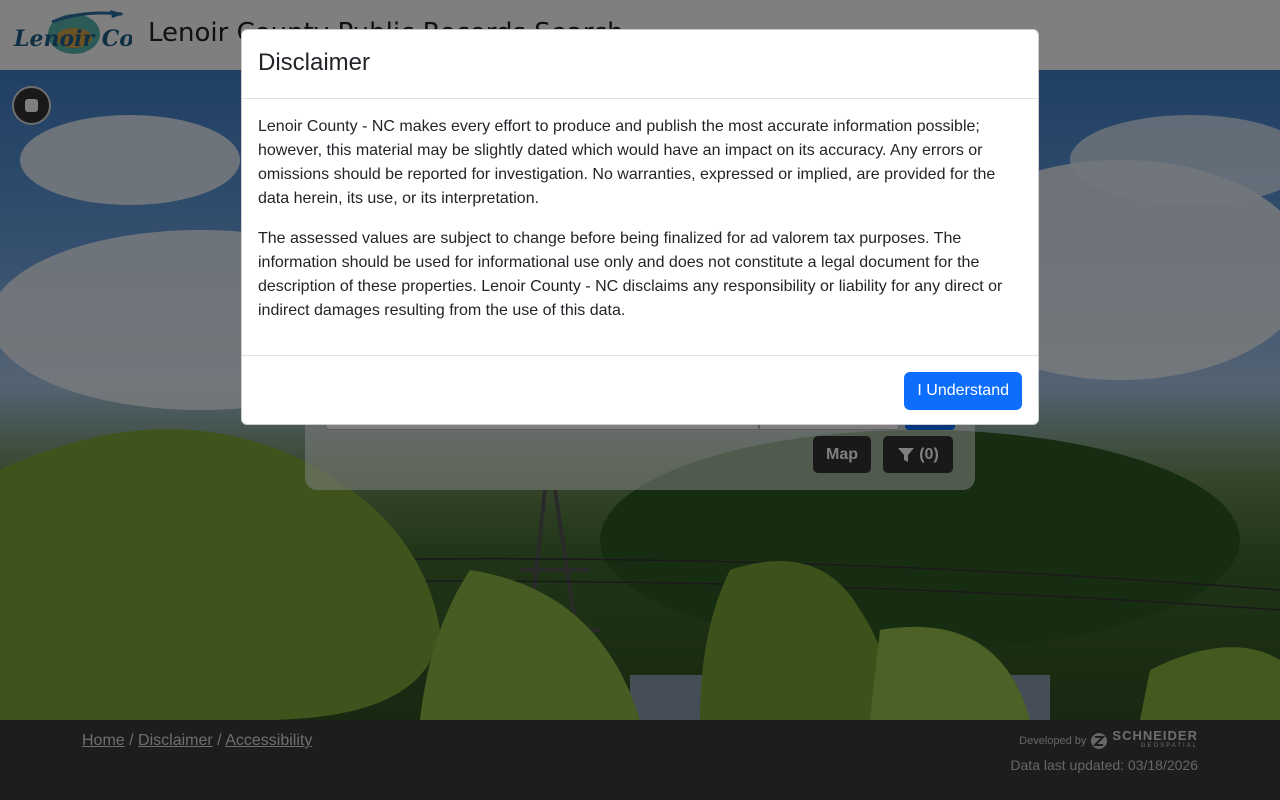 The image size is (1280, 800). I want to click on modal-title: Disclaimer, so click(314, 62).